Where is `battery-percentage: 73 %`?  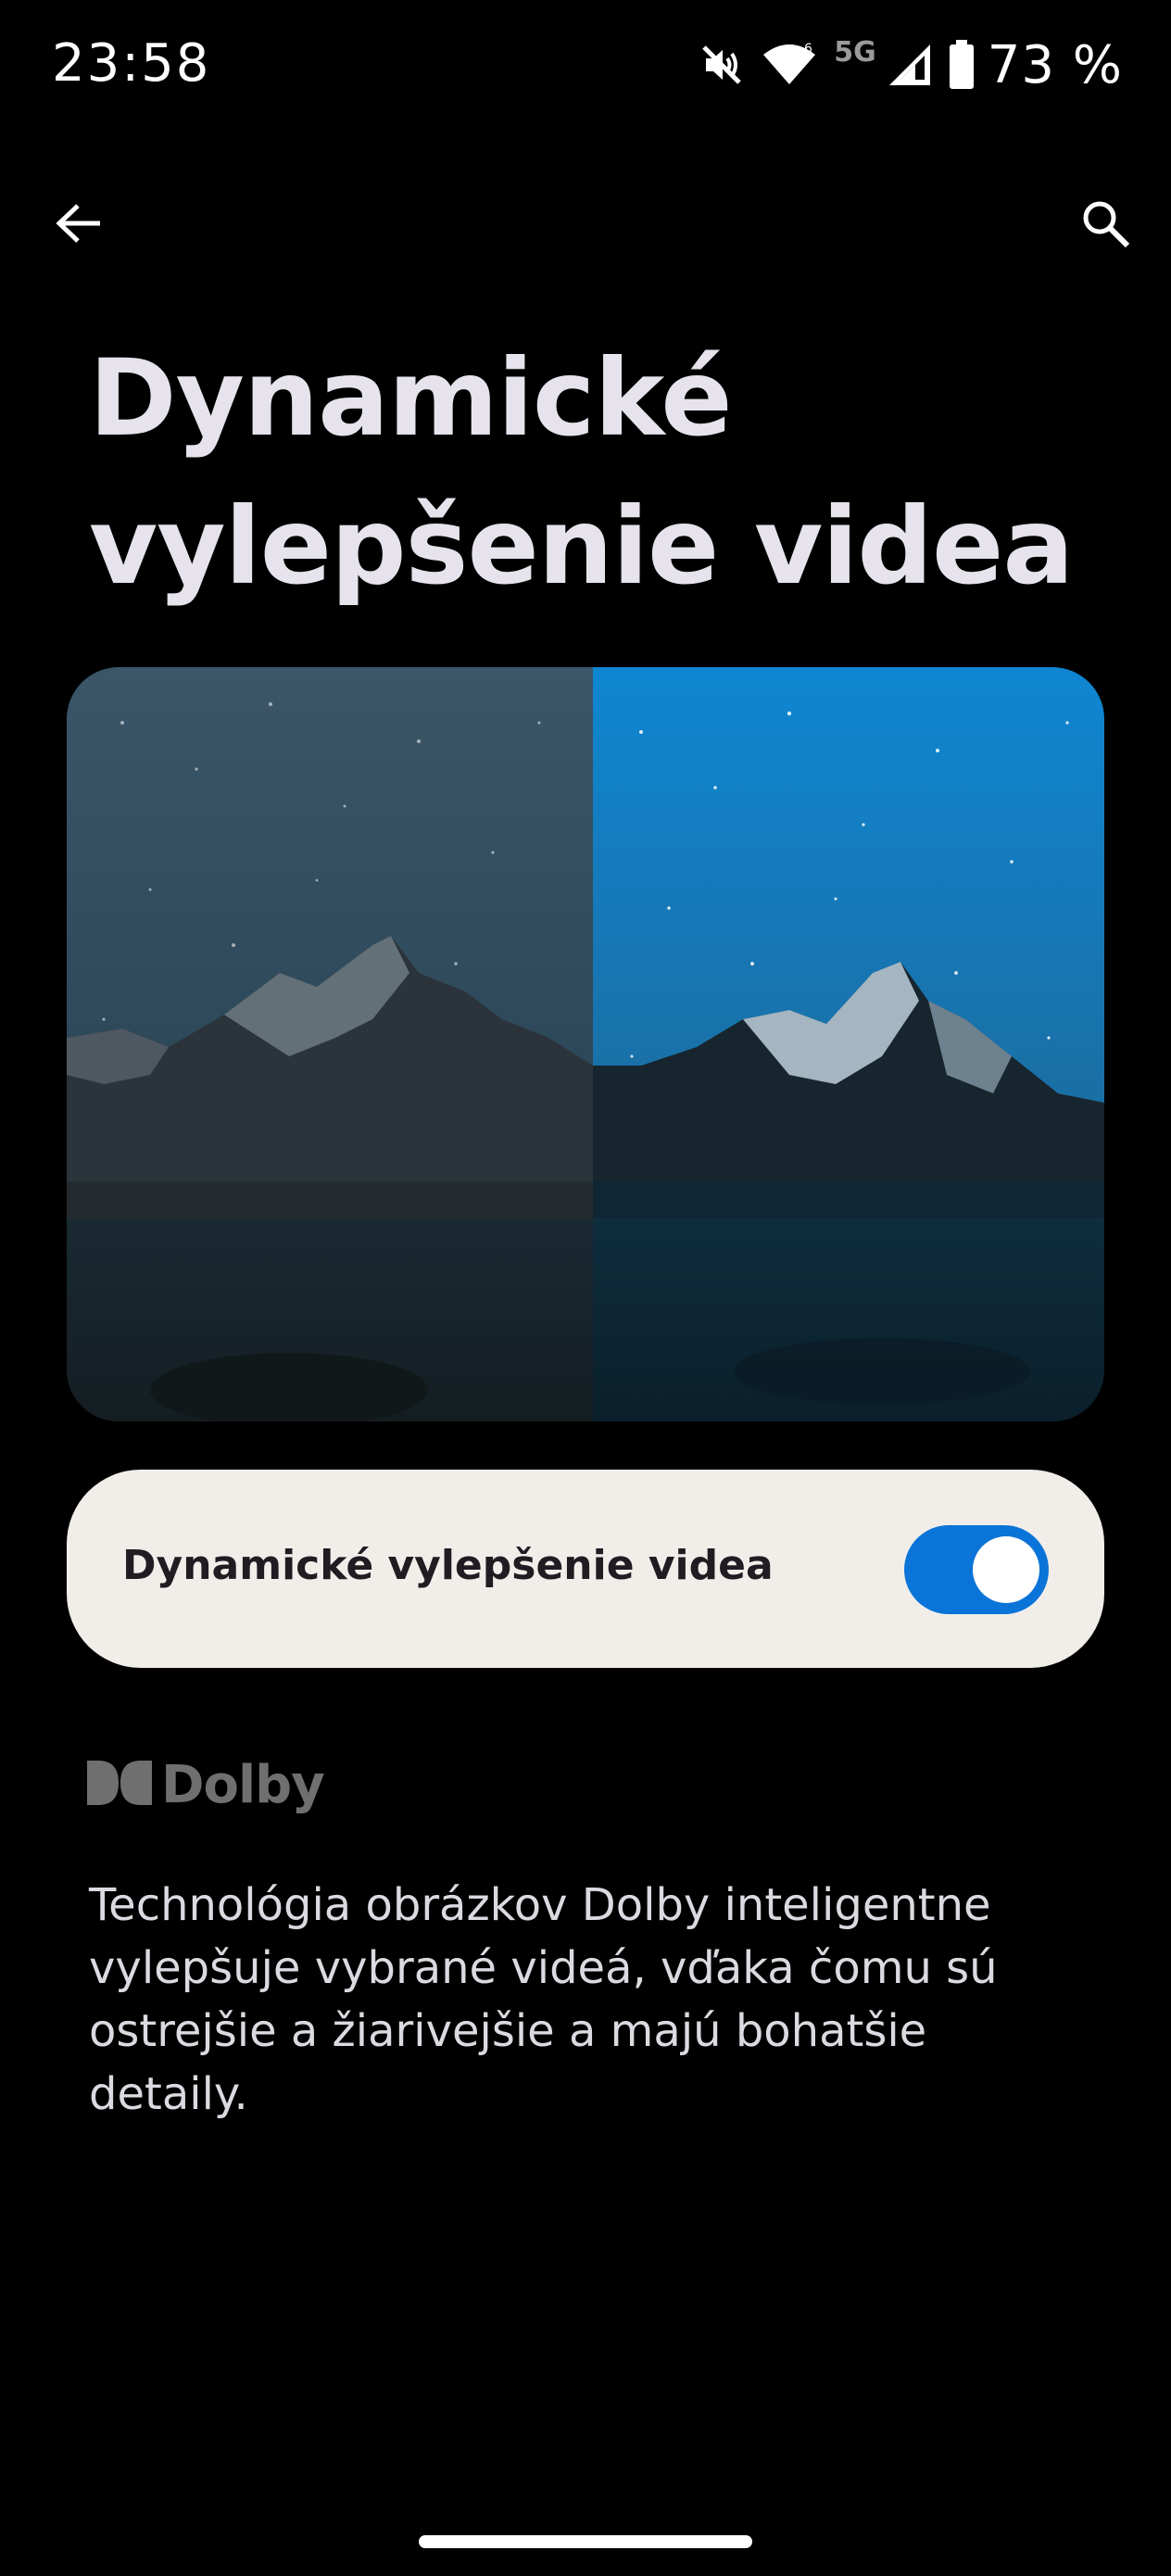 battery-percentage: 73 % is located at coordinates (1055, 64).